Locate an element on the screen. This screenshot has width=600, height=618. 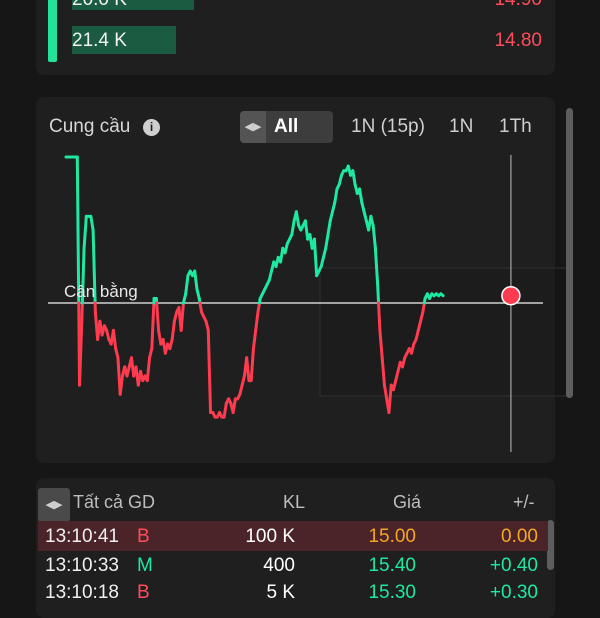
trade-change: +0.40 is located at coordinates (514, 566).